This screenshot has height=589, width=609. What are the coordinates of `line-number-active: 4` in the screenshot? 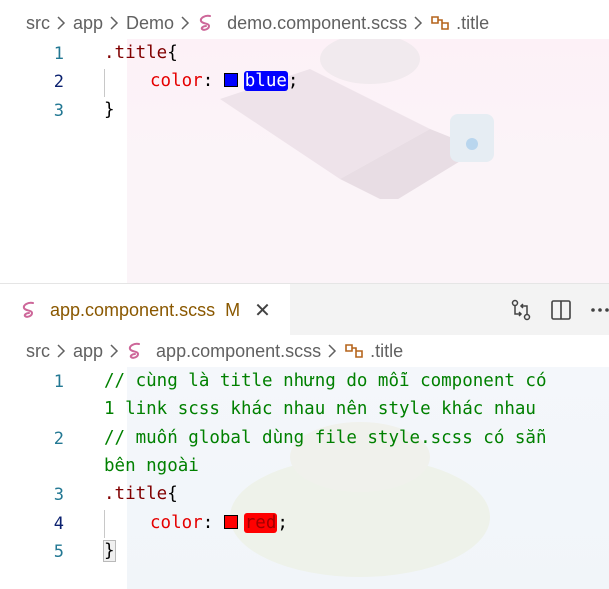 It's located at (58, 524).